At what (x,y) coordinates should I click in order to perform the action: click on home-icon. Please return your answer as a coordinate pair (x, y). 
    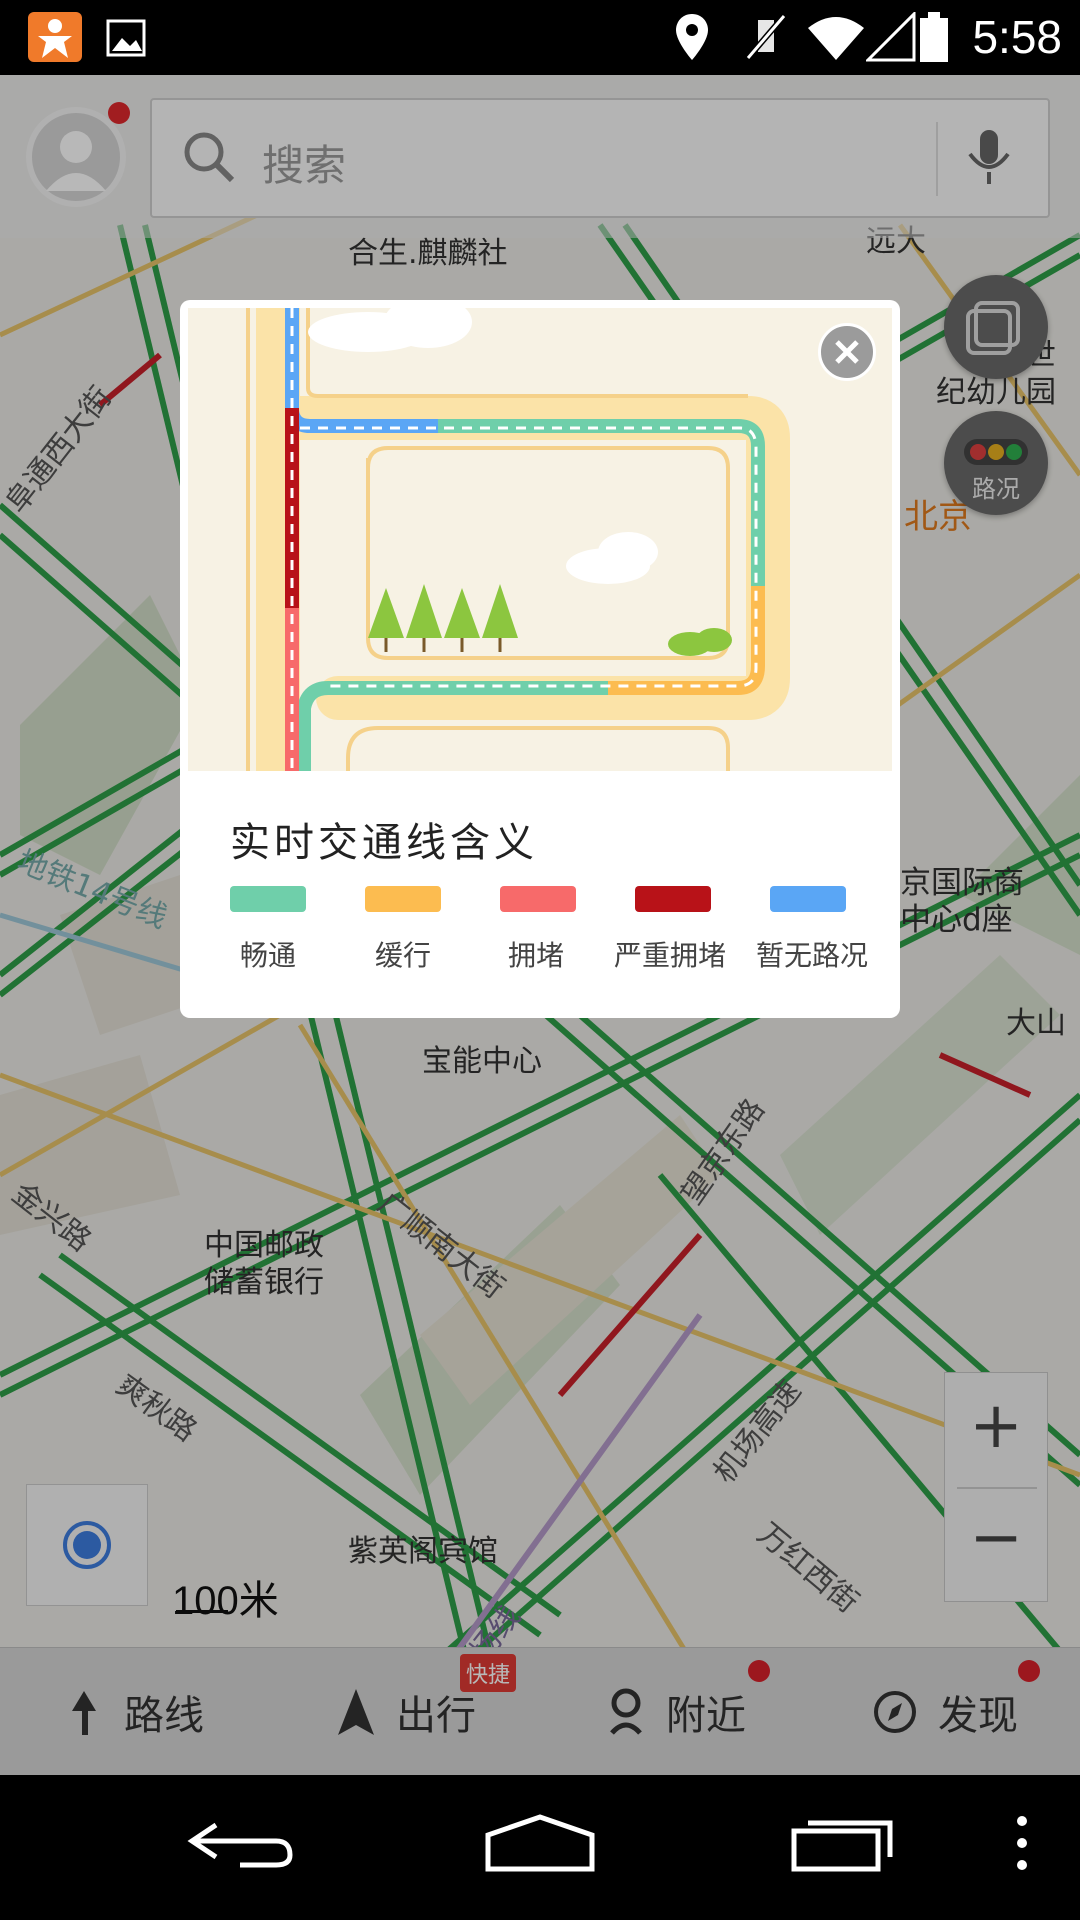
    Looking at the image, I should click on (540, 1843).